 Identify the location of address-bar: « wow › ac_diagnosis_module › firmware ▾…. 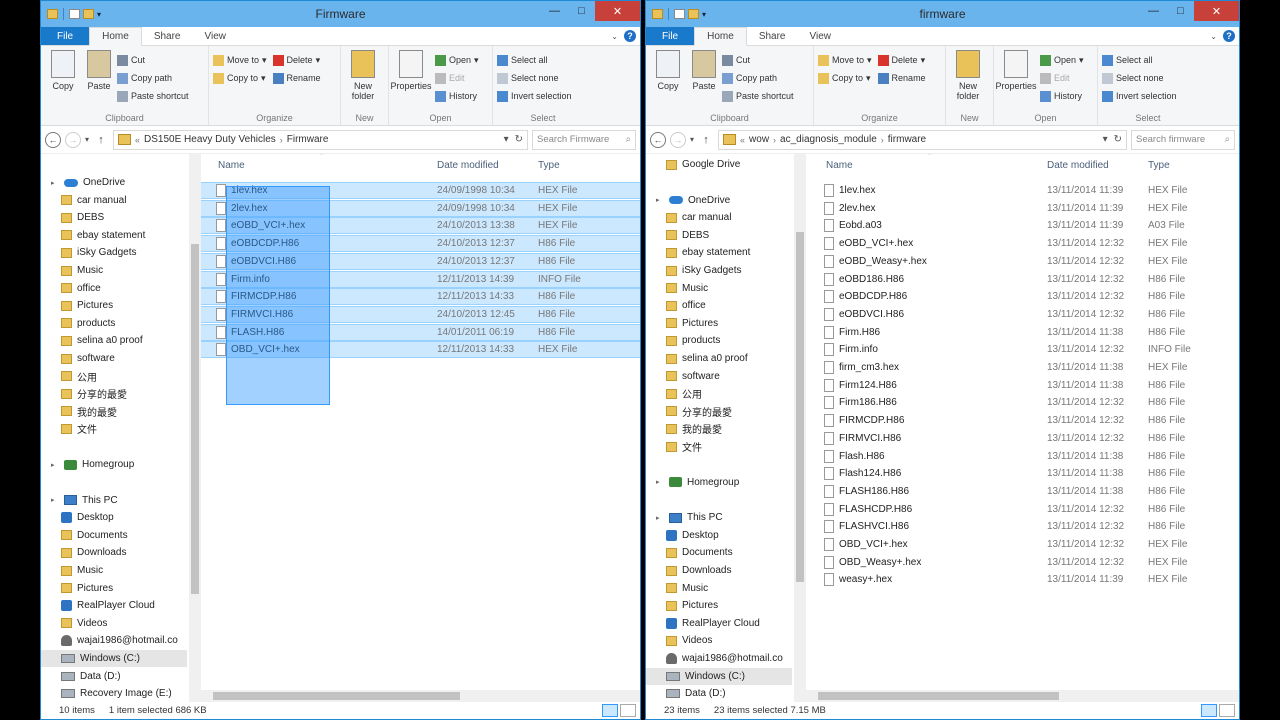
(922, 139).